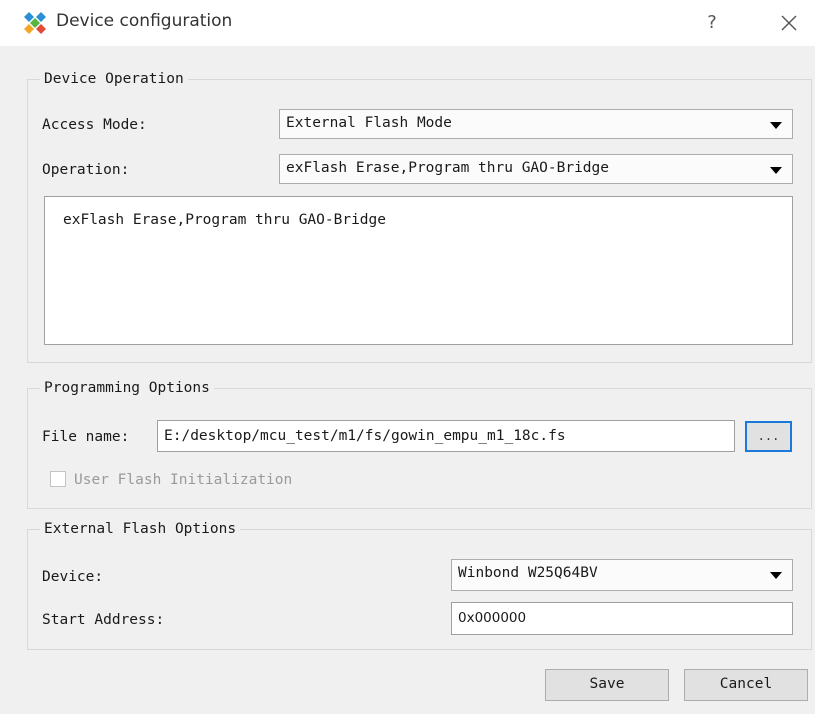  Describe the element at coordinates (73, 577) in the screenshot. I see `device-label: Device:` at that location.